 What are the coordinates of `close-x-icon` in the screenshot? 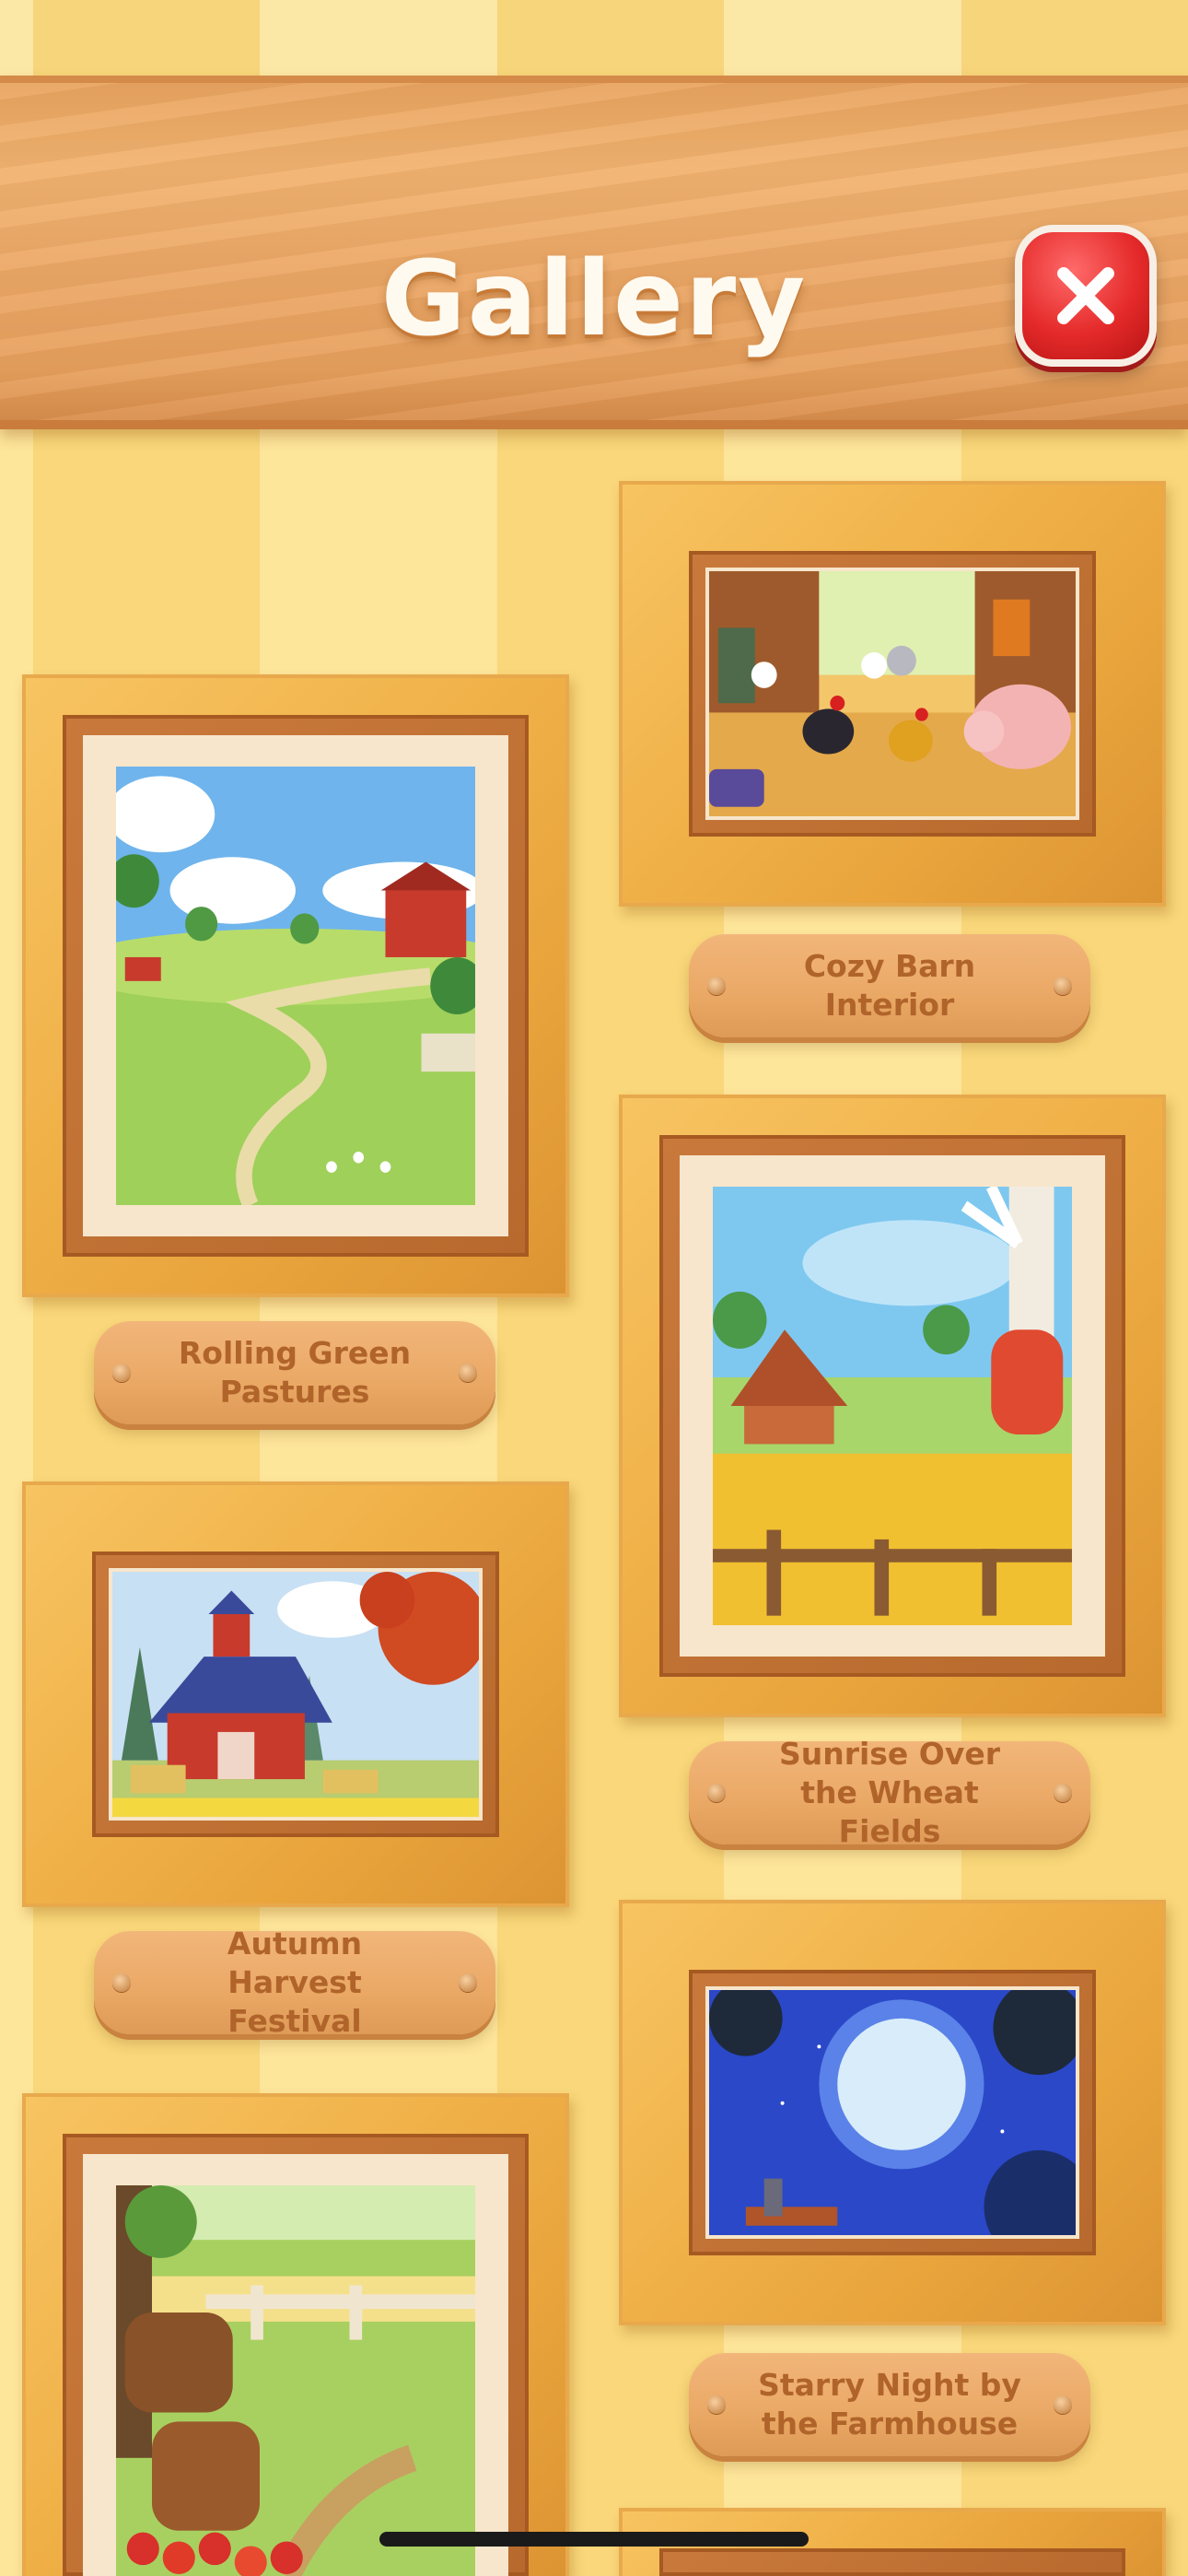 It's located at (1085, 295).